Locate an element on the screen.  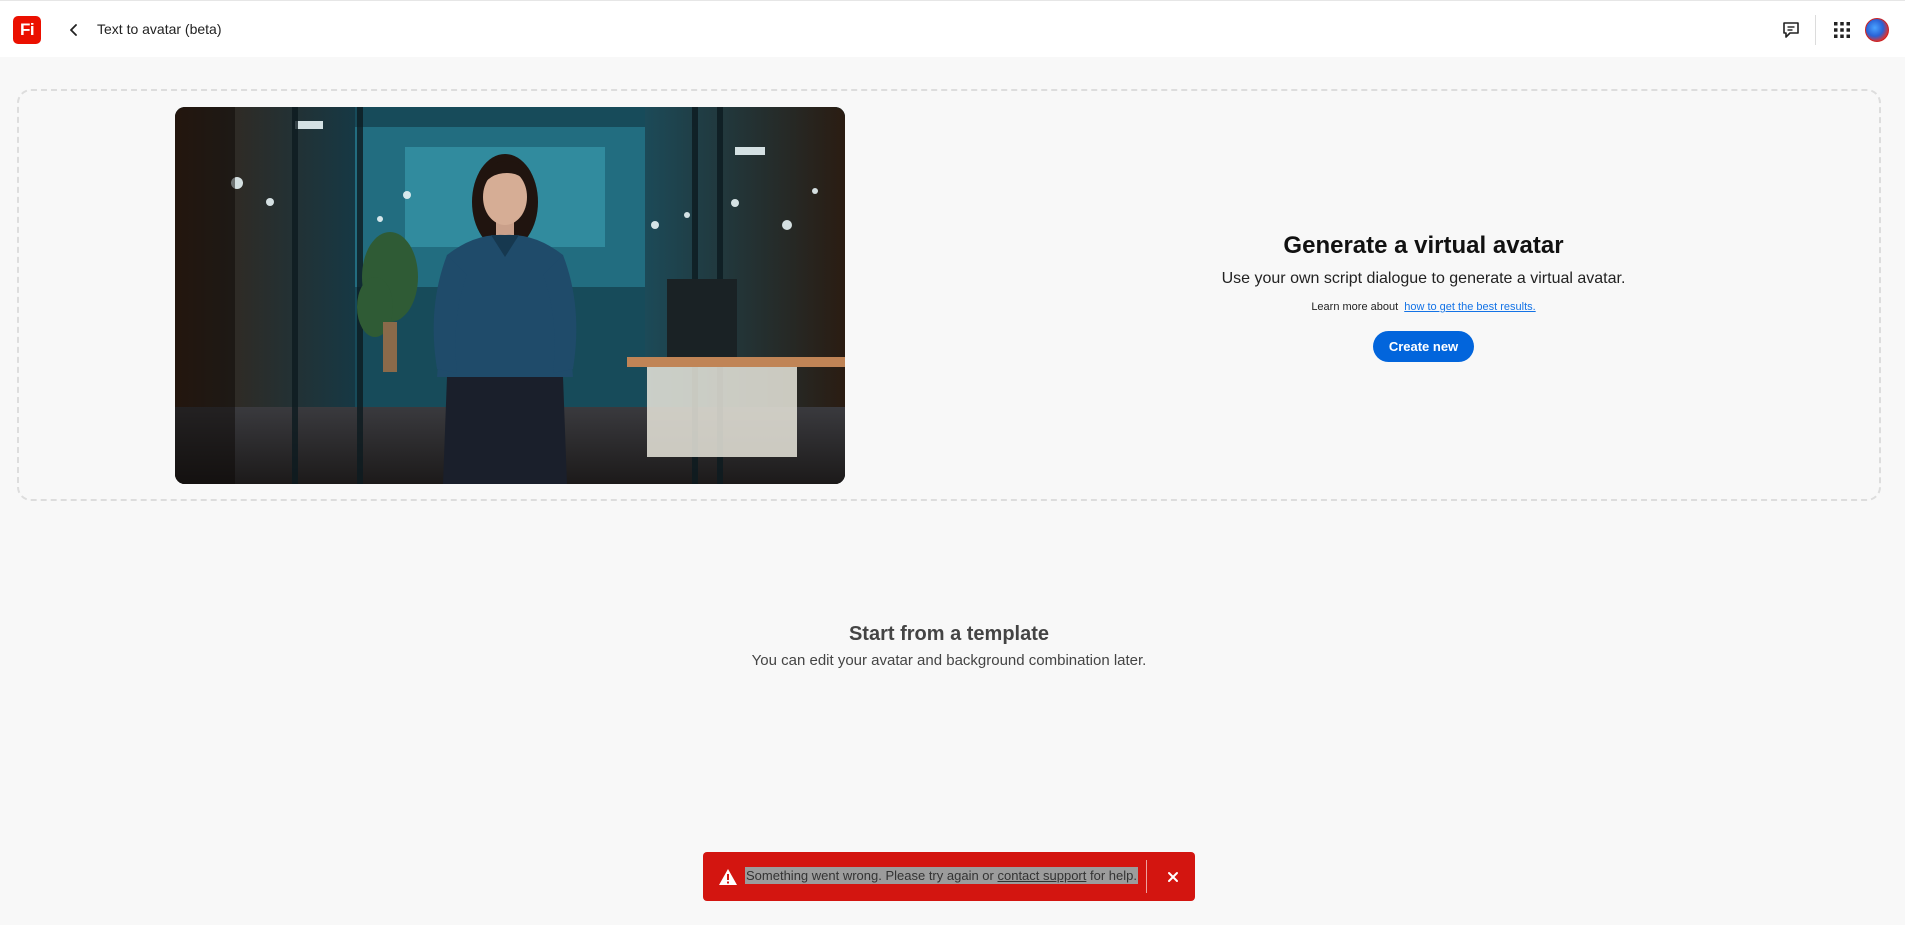
apps-button is located at coordinates (1842, 30).